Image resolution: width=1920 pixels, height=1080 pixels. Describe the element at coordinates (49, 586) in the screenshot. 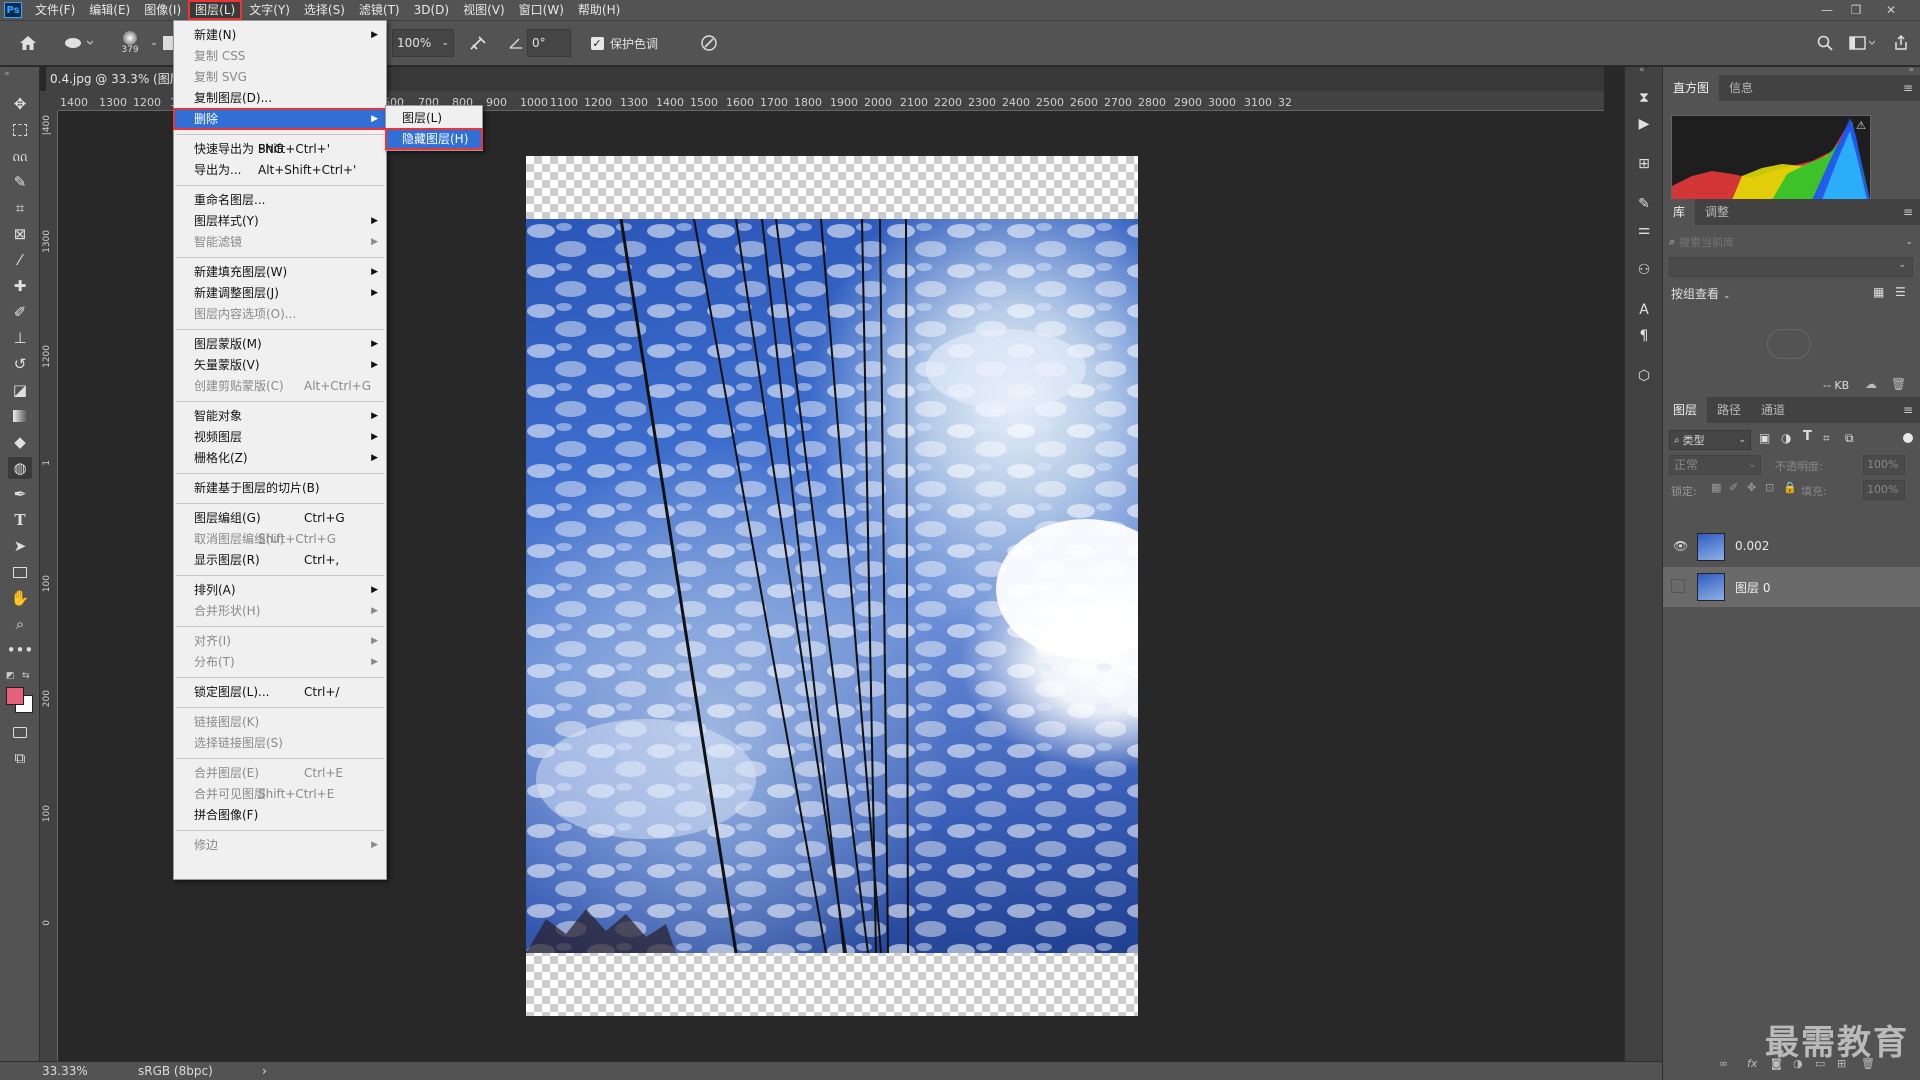

I see `vertical-ruler: |400 1300 1200 1 100 200 100 0` at that location.